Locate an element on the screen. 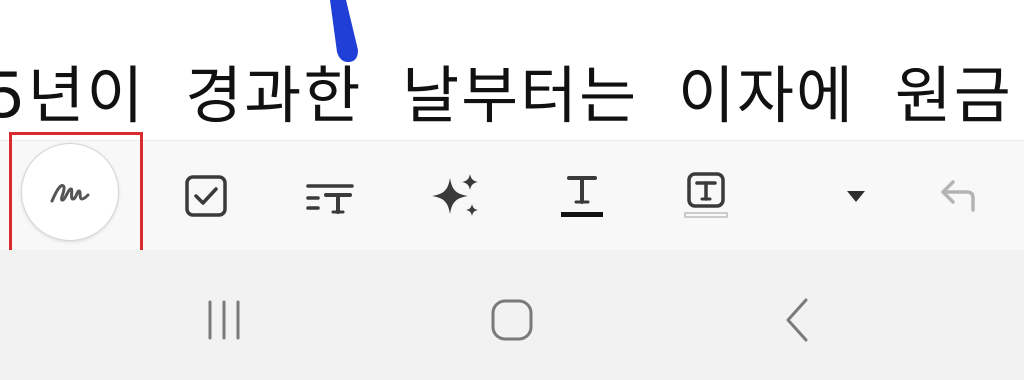  undo-icon is located at coordinates (958, 196).